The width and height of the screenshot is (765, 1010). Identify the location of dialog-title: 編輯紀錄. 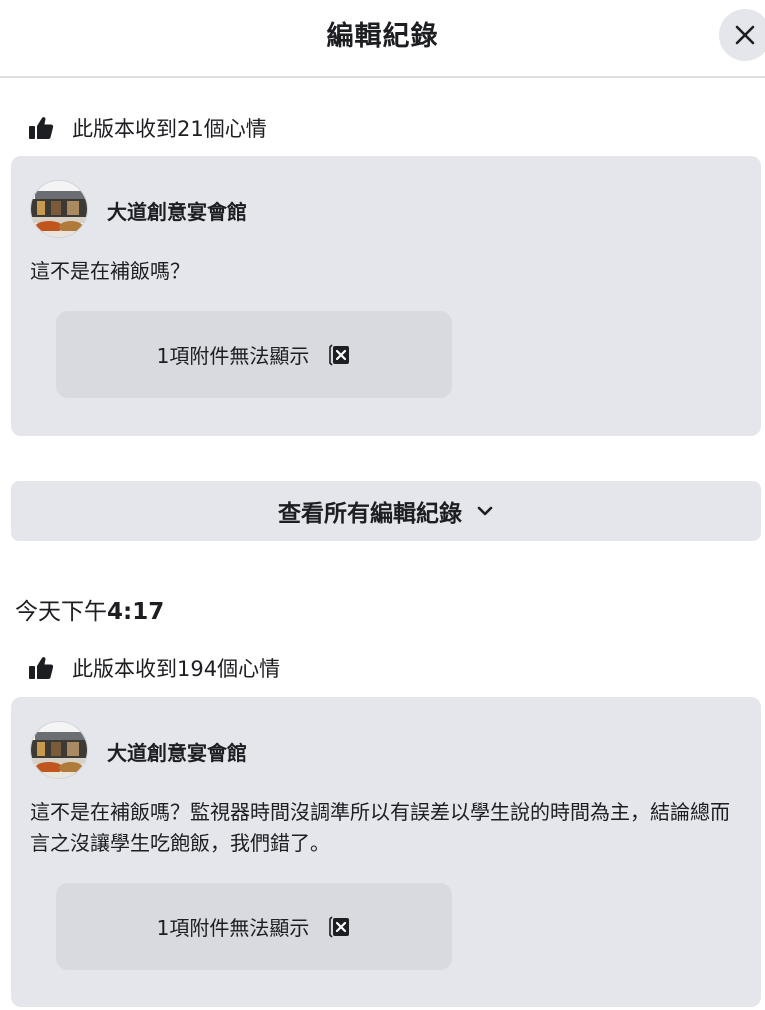
(382, 36).